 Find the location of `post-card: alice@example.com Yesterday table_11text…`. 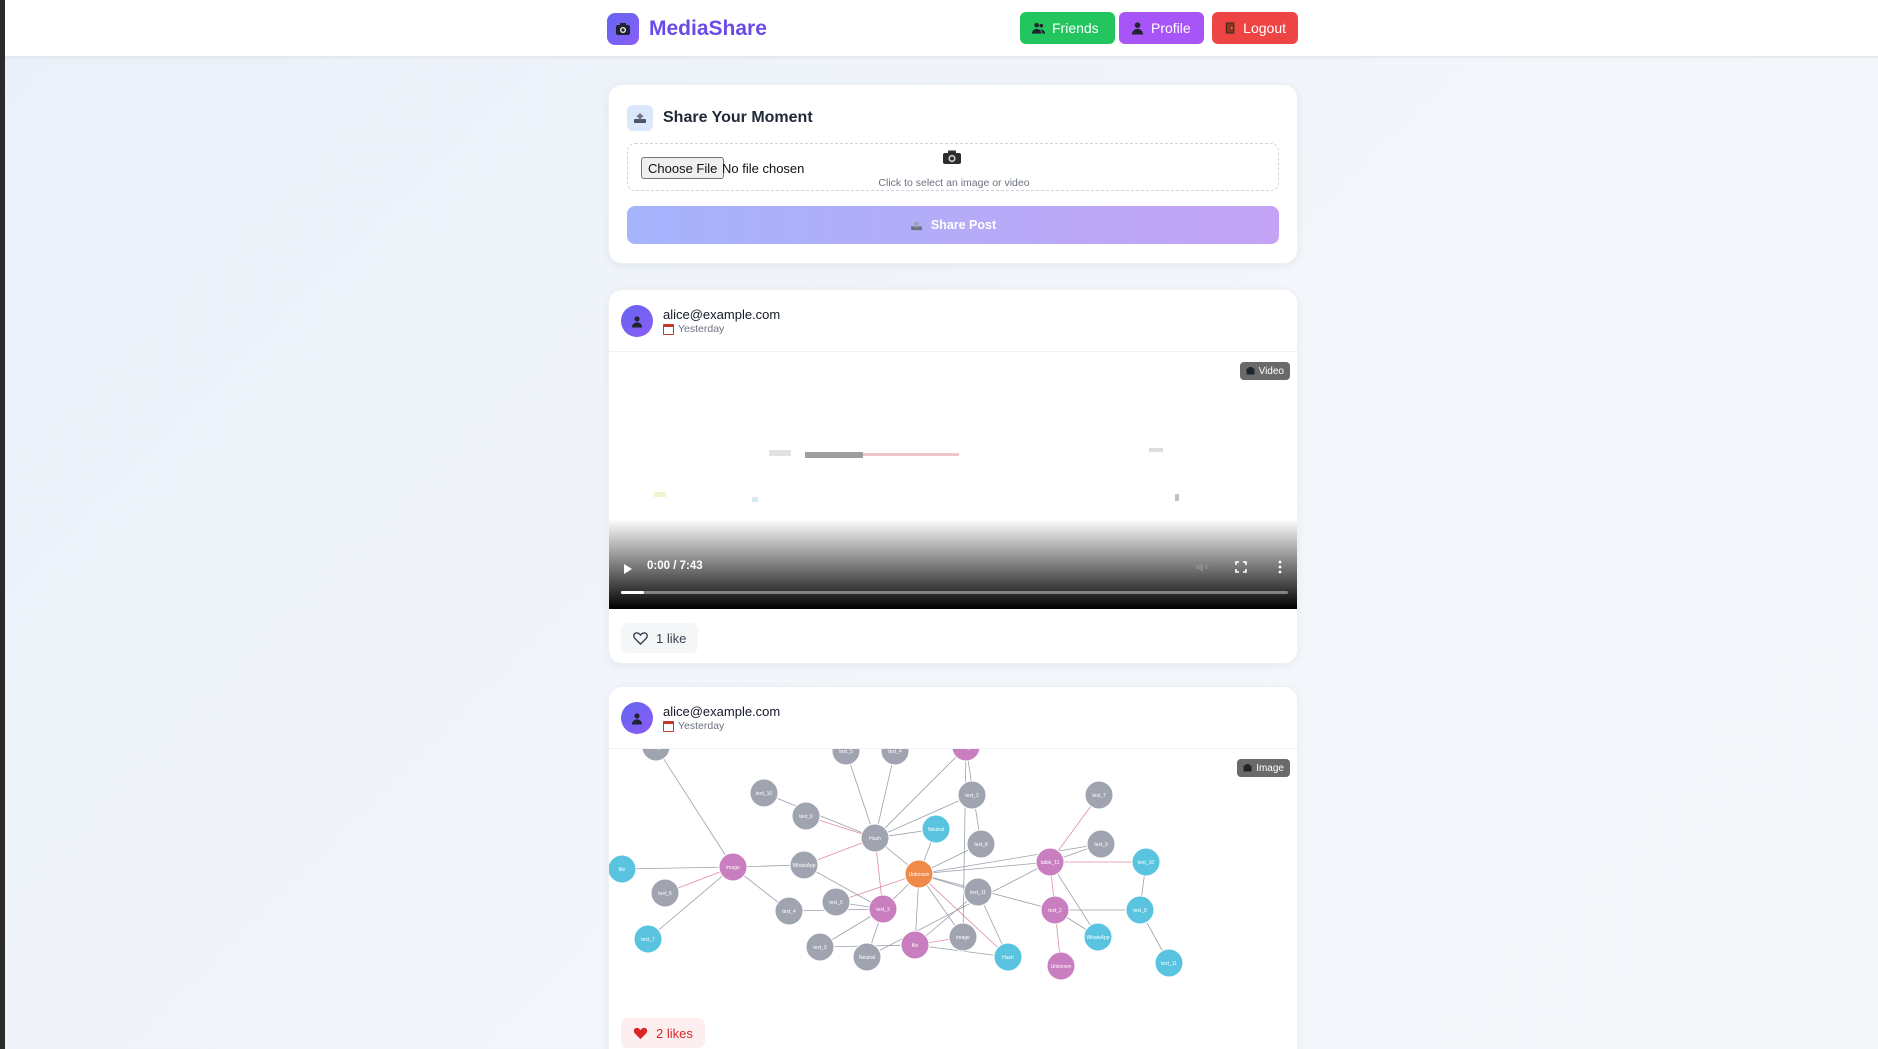

post-card: alice@example.com Yesterday table_11text… is located at coordinates (953, 867).